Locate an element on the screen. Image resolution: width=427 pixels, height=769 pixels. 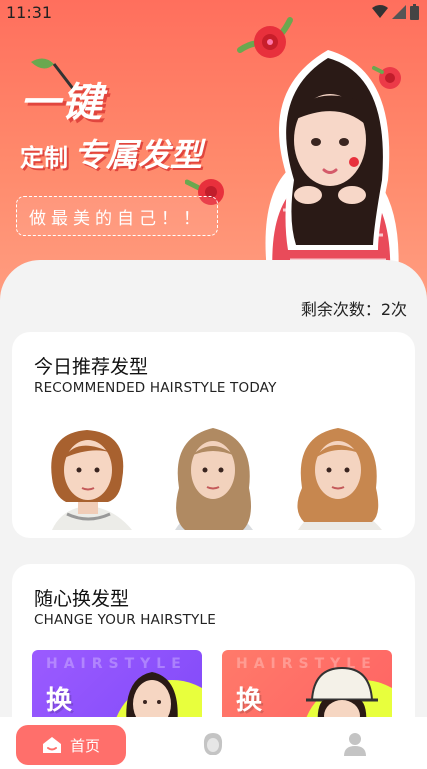
status-bar: 11:31 is located at coordinates (213, 13).